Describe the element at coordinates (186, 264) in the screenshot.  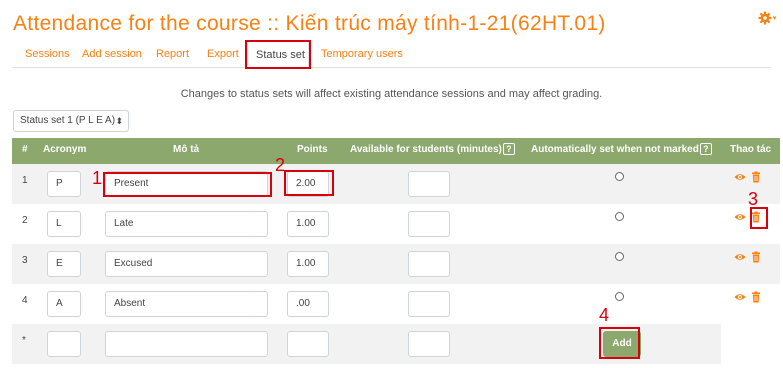
I see `description-input: Excused` at that location.